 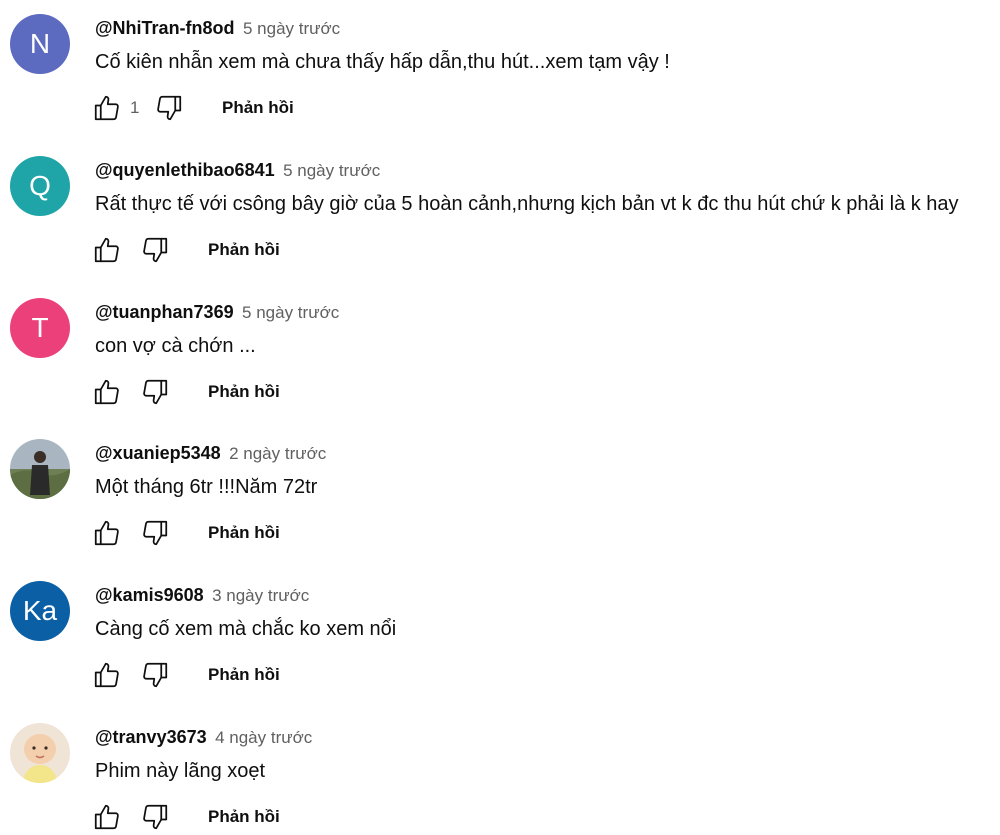 I want to click on comment-text: Phim này lãng xoẹt, so click(x=180, y=771).